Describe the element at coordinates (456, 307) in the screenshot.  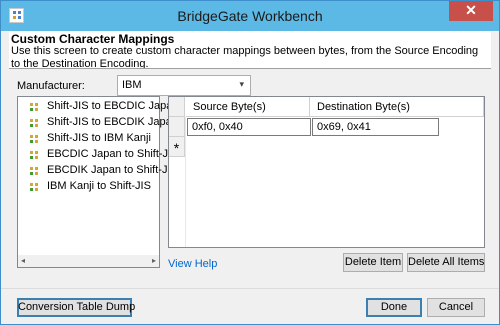
I see `cancel-button: Cancel` at that location.